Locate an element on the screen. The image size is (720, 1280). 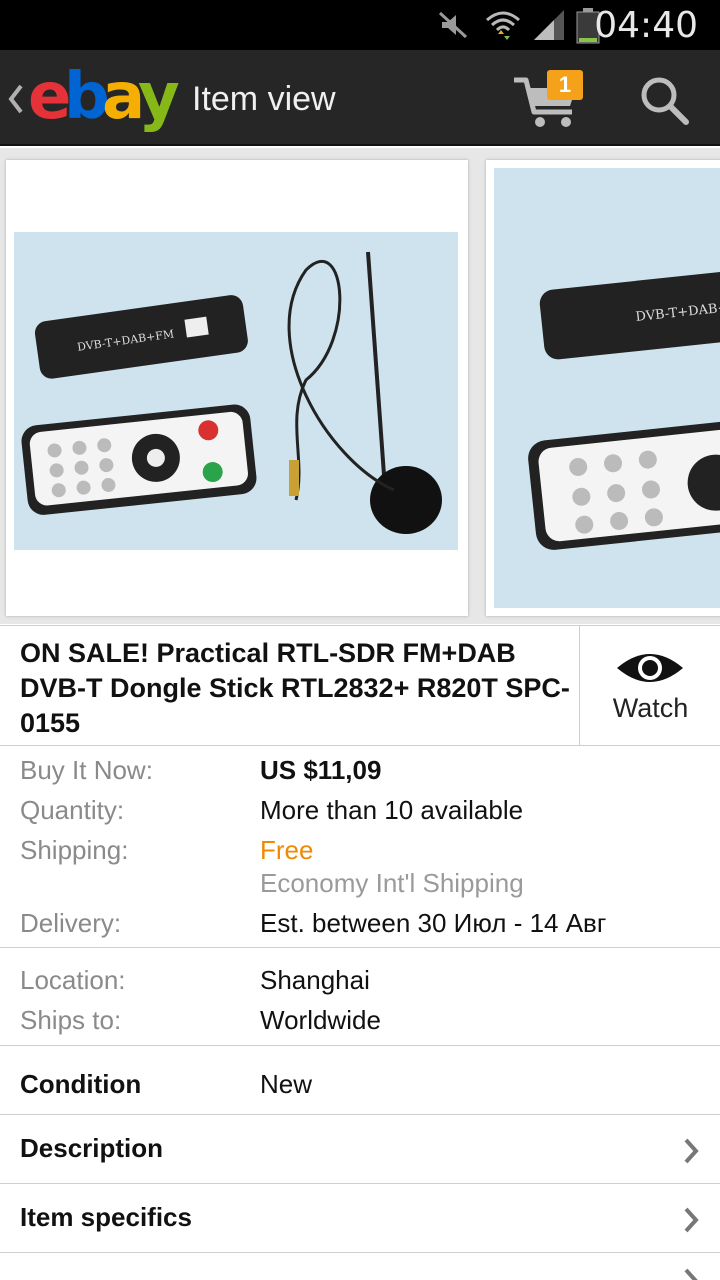
svg-text: e is located at coordinates (48, 97).